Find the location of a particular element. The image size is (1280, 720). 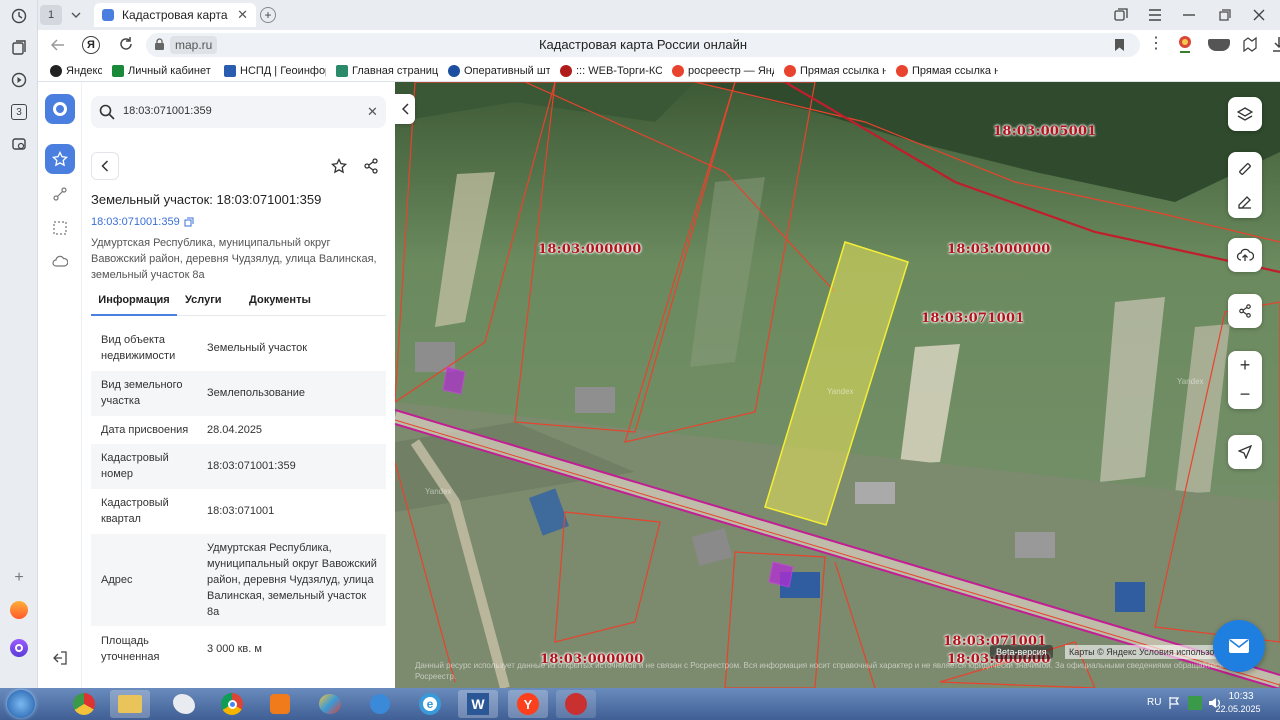

edit-icon is located at coordinates (1245, 202).